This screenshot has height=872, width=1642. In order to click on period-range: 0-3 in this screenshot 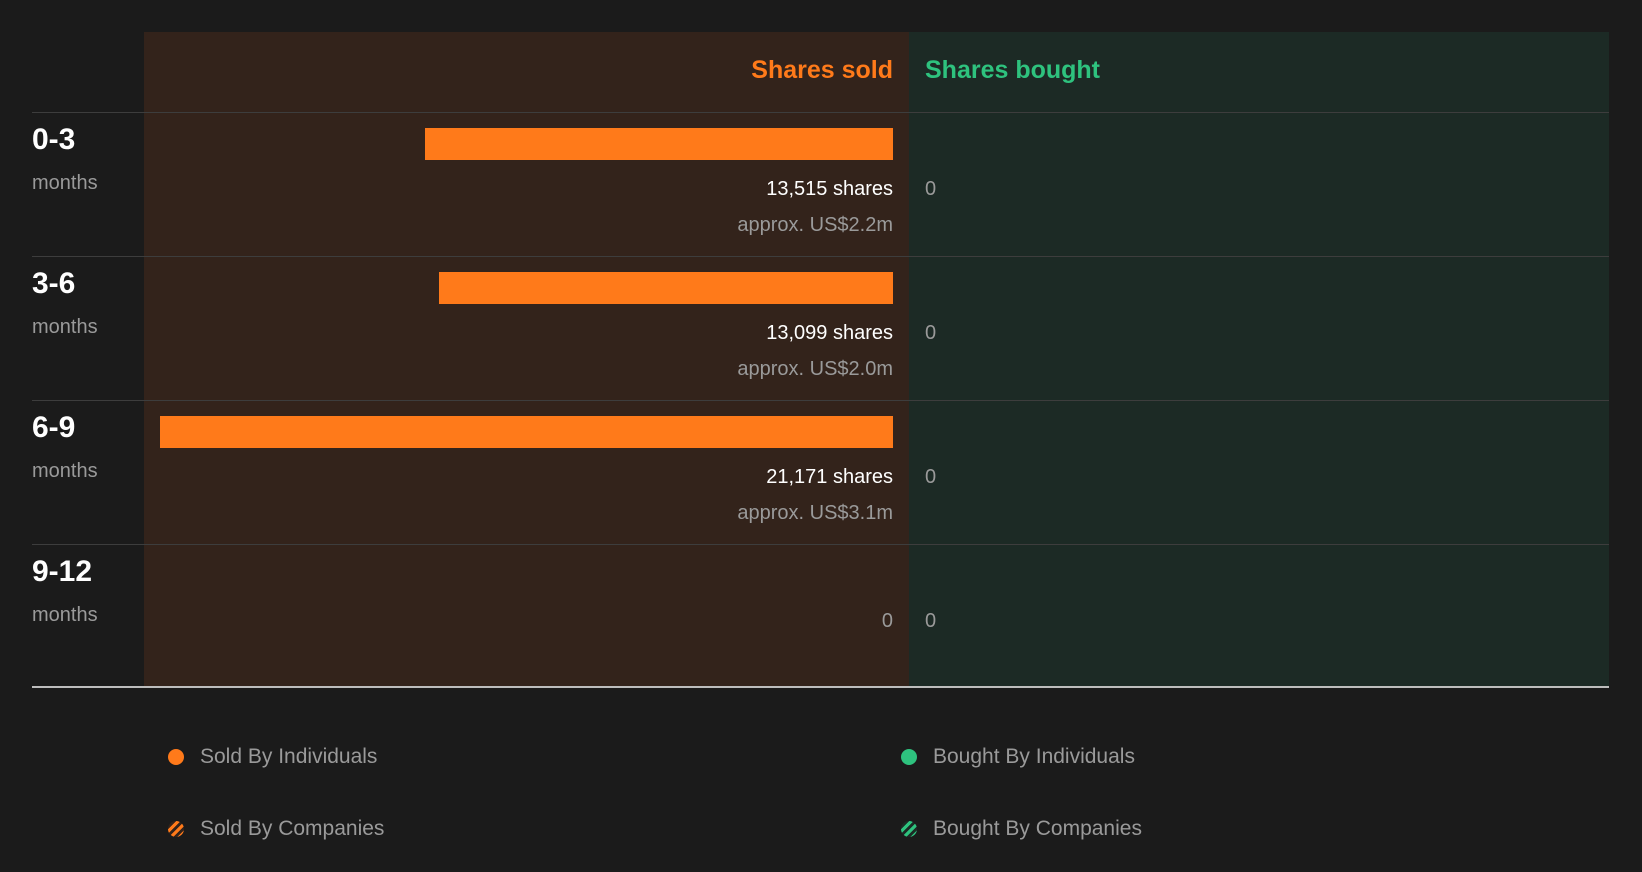, I will do `click(54, 139)`.